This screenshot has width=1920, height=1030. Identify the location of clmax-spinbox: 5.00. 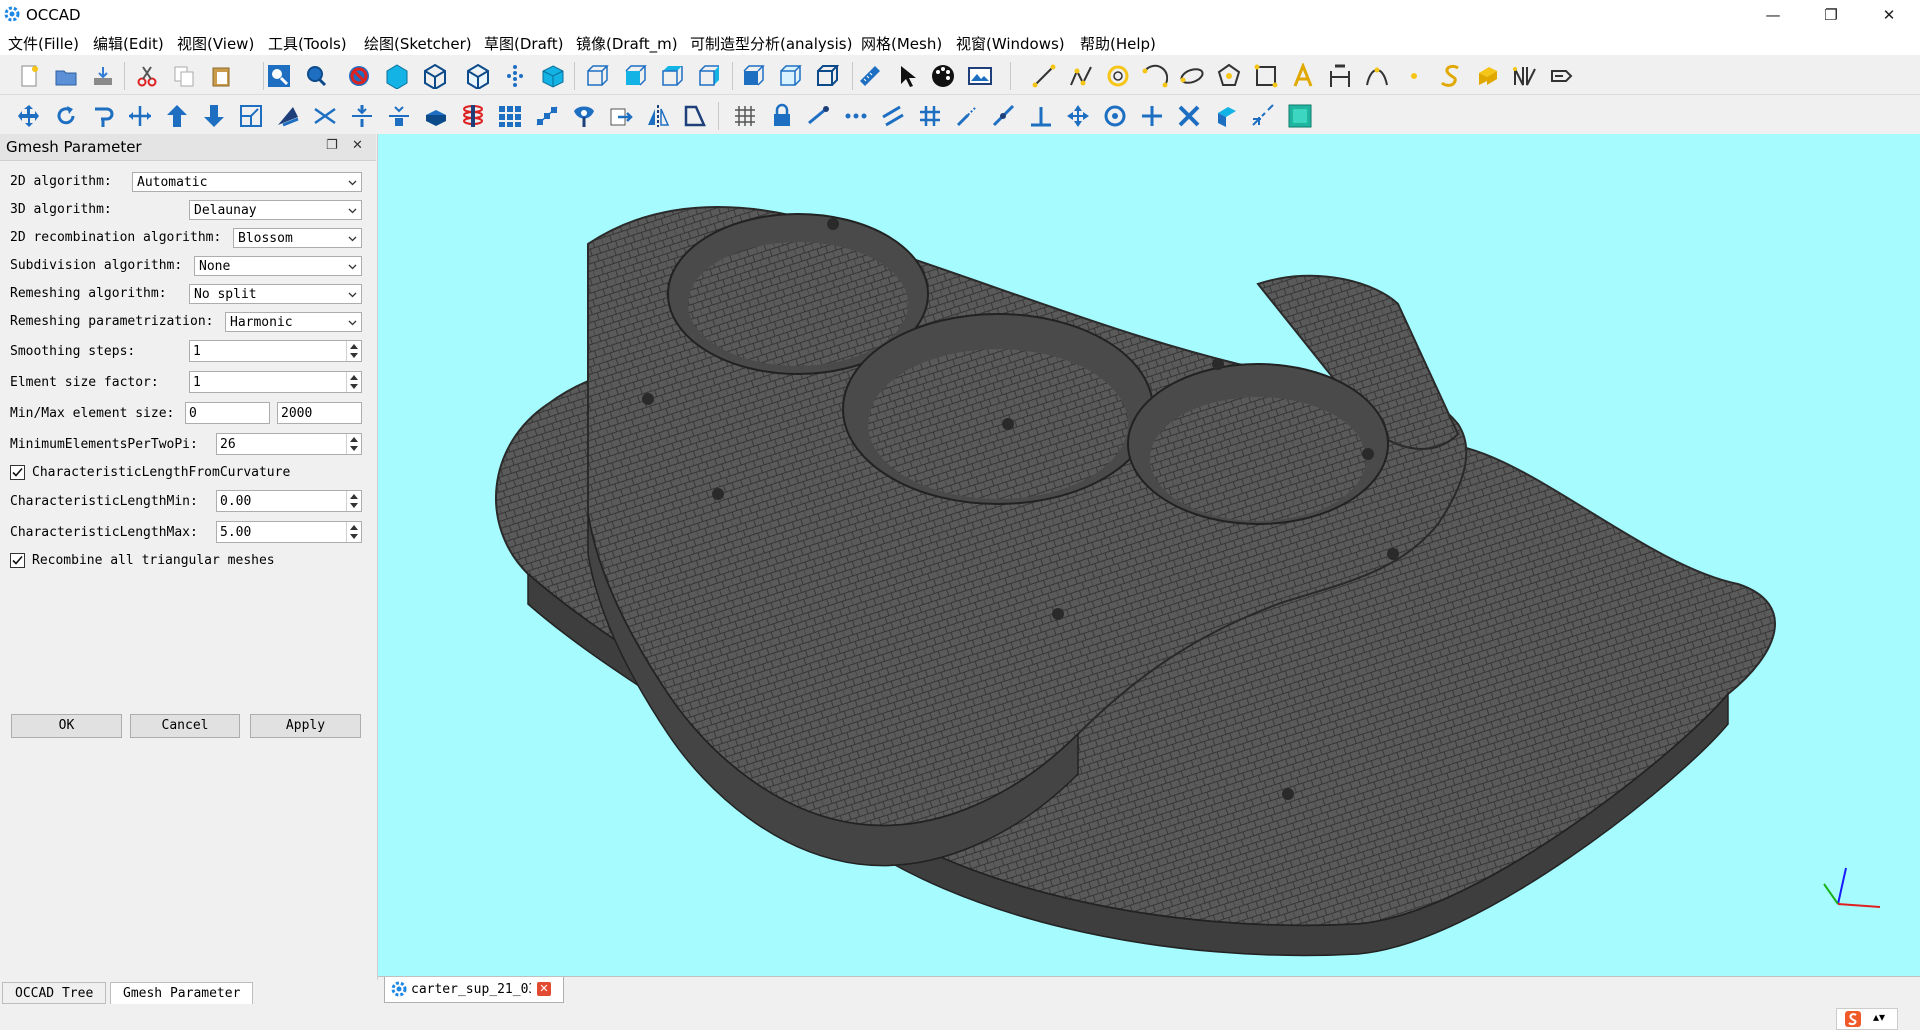
(289, 532).